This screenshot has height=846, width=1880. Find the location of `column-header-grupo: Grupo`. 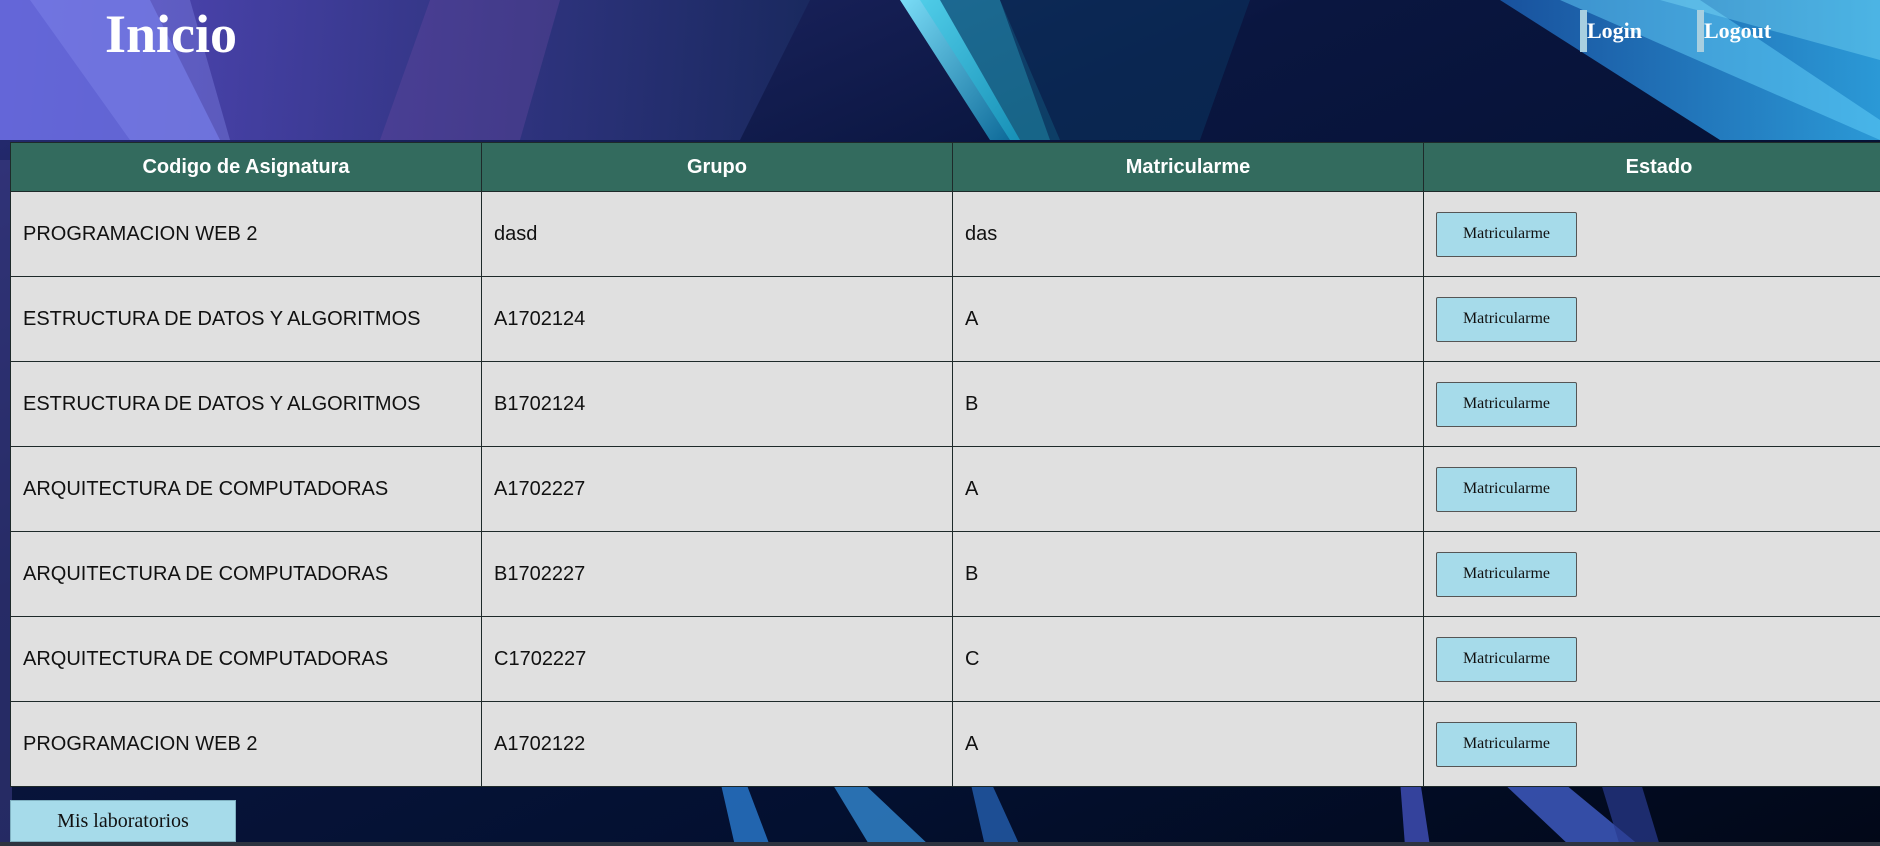

column-header-grupo: Grupo is located at coordinates (717, 167).